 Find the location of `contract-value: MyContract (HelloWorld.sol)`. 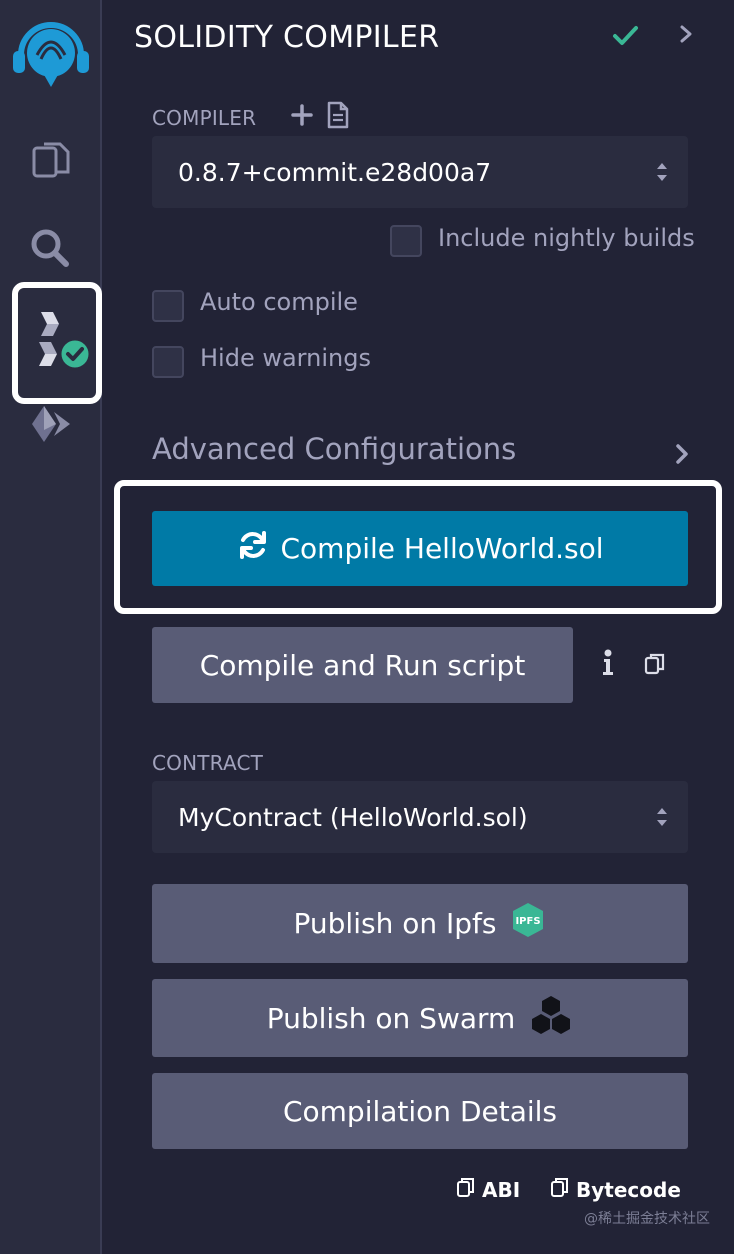

contract-value: MyContract (HelloWorld.sol) is located at coordinates (353, 817).